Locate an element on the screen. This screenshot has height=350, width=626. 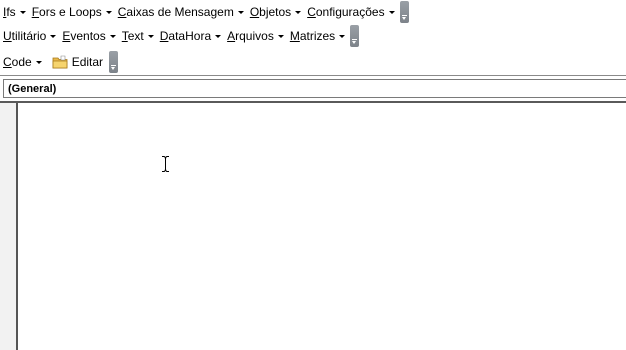
toolbar-separator is located at coordinates (313, 75).